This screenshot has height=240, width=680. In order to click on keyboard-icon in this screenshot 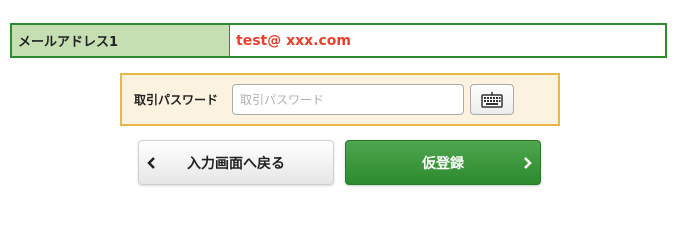, I will do `click(492, 99)`.